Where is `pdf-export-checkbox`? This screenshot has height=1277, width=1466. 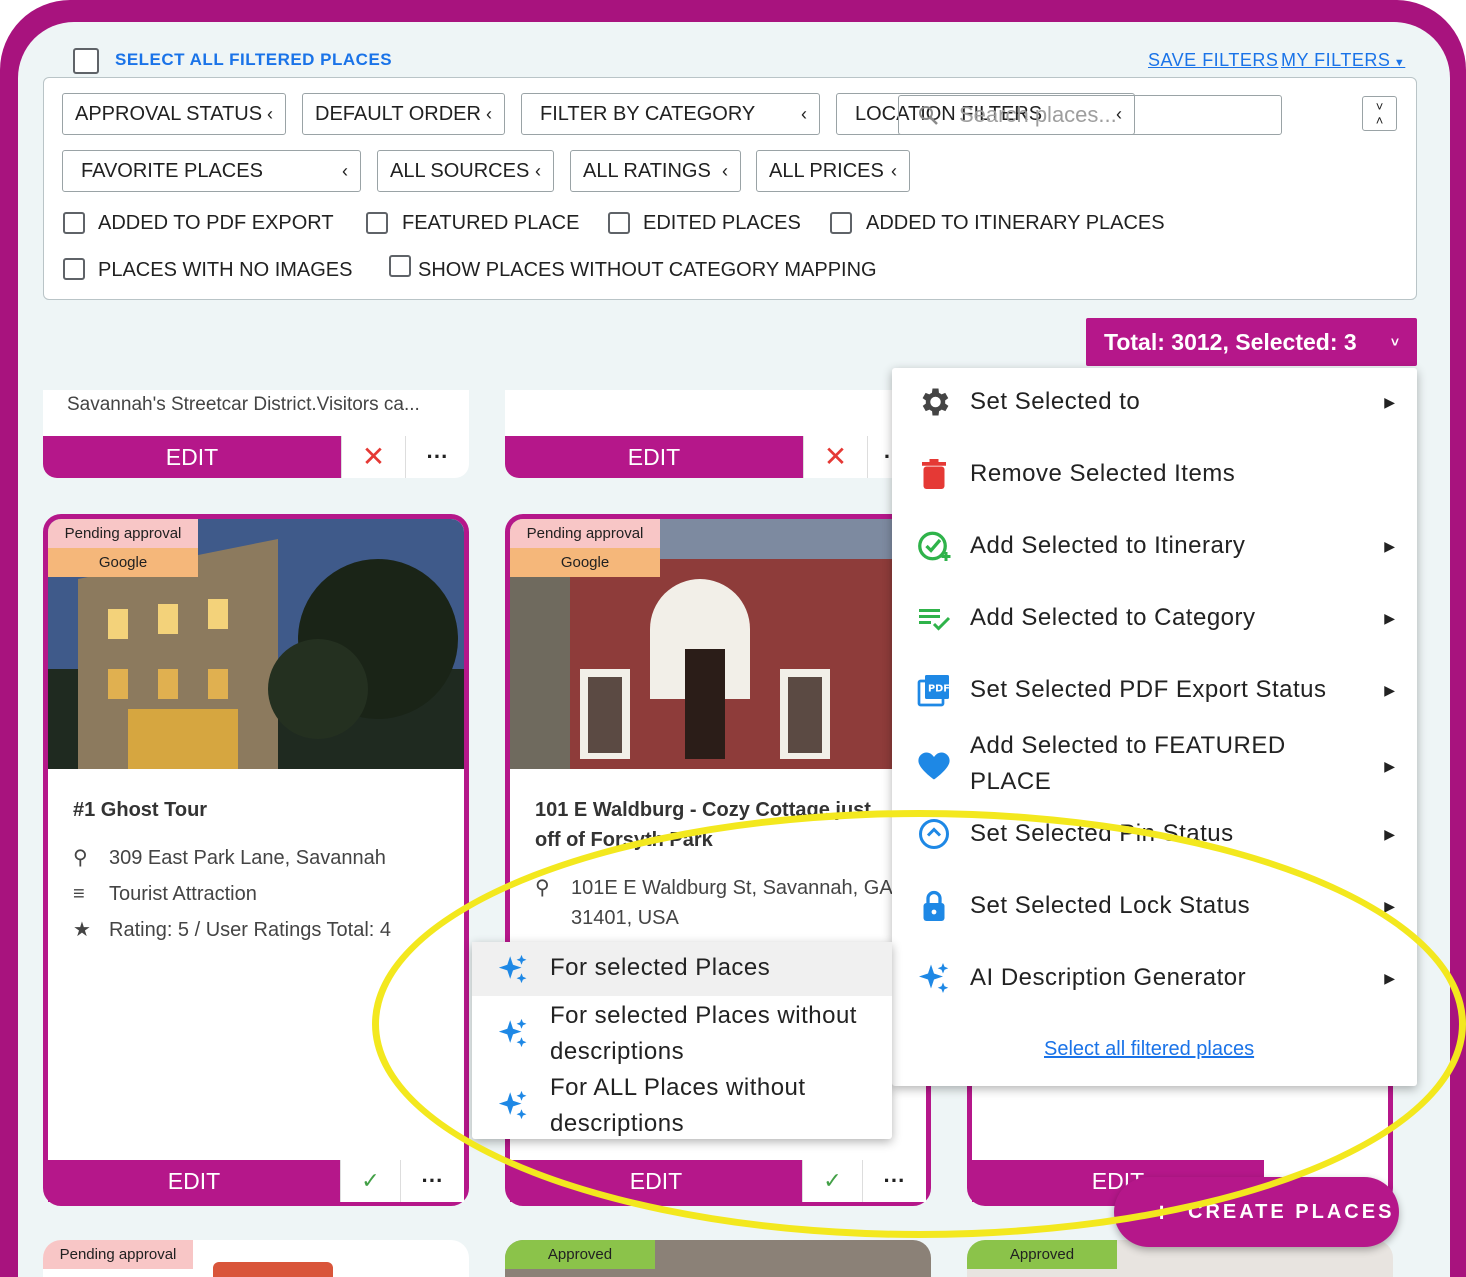
pdf-export-checkbox is located at coordinates (74, 223).